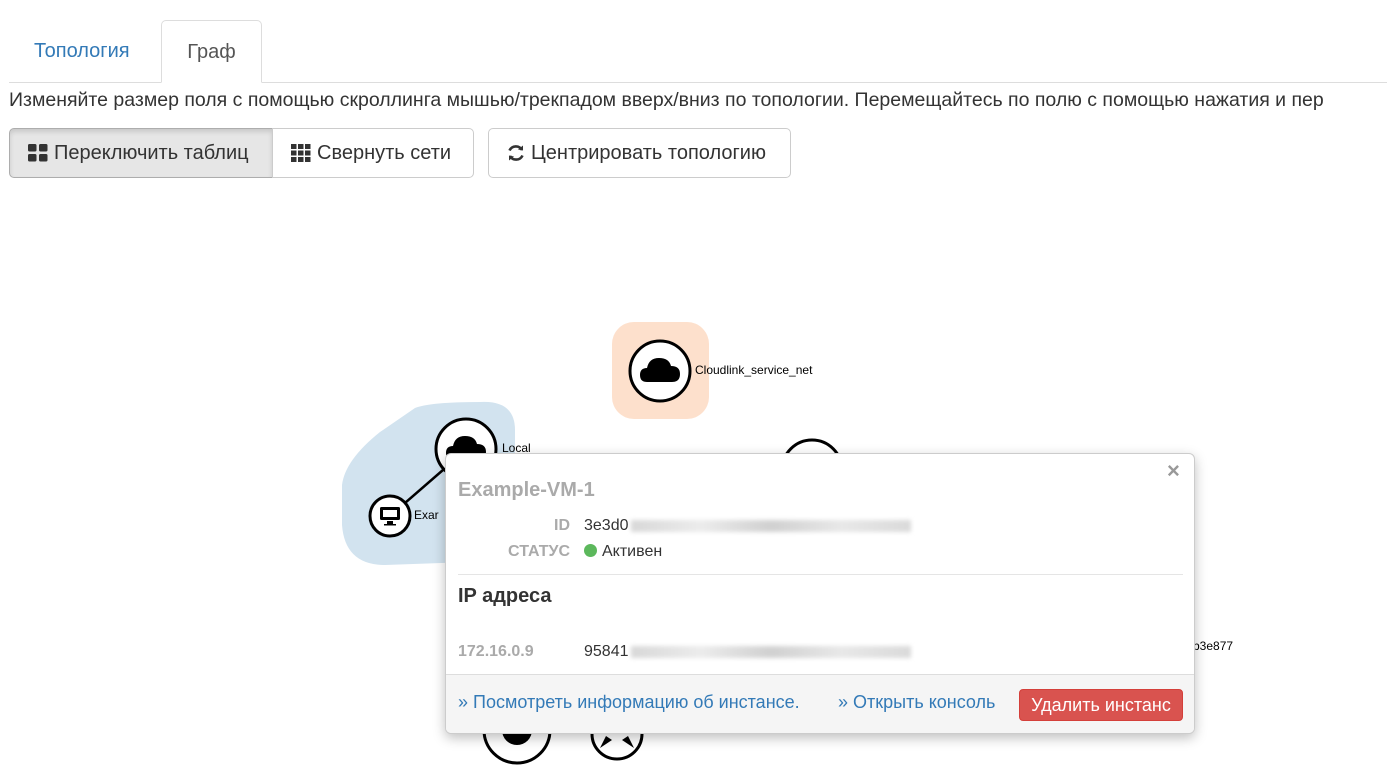 The width and height of the screenshot is (1387, 783). Describe the element at coordinates (629, 702) in the screenshot. I see `view-instance-link: » Посмотреть информацию об инстансе.` at that location.